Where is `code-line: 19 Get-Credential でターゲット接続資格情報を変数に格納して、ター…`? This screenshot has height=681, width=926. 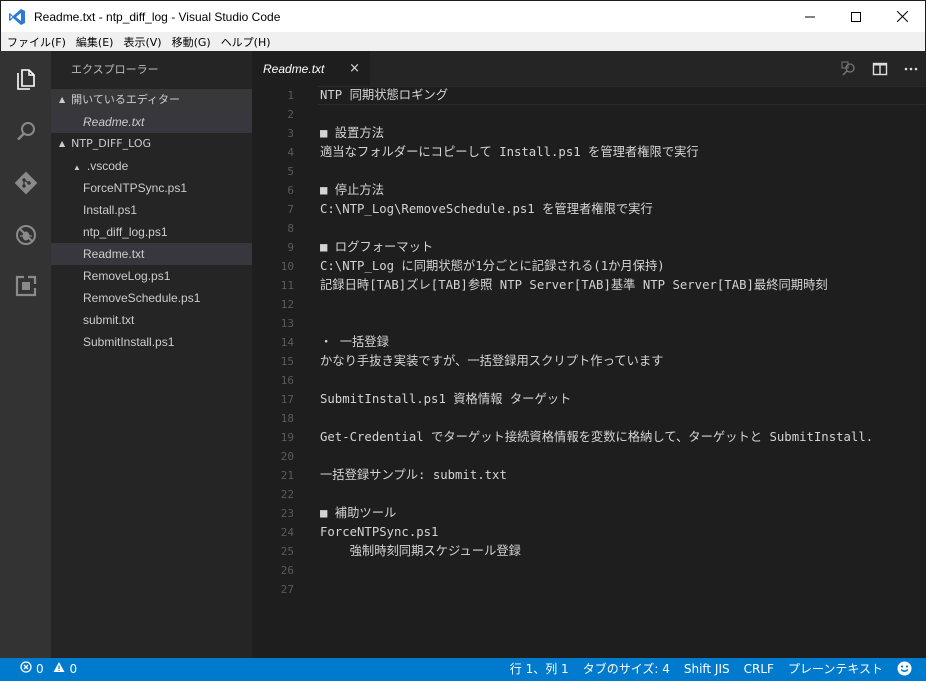 code-line: 19 Get-Credential でターゲット接続資格情報を変数に格納して、ター… is located at coordinates (589, 437).